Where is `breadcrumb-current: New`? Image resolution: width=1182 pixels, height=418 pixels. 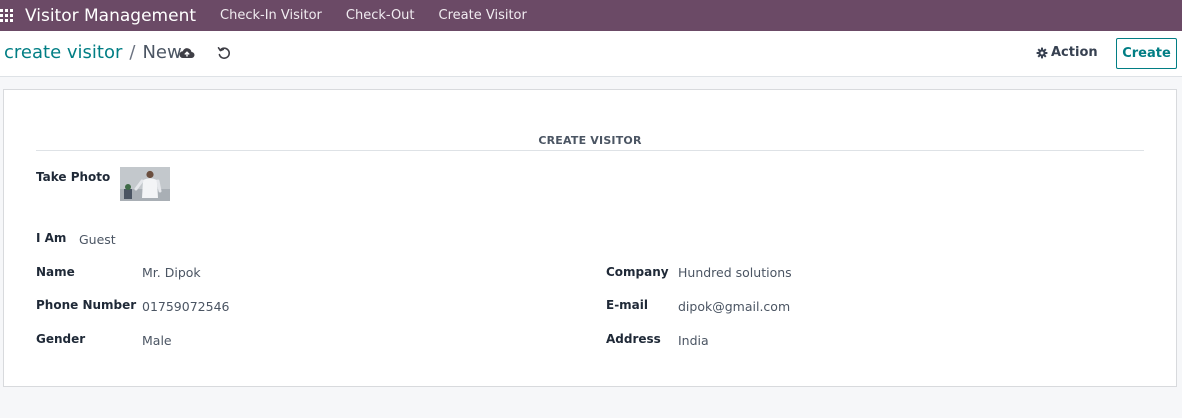
breadcrumb-current: New is located at coordinates (162, 52).